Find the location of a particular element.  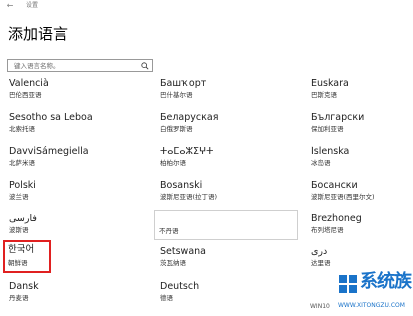

language-name: Bosanski is located at coordinates (181, 185).